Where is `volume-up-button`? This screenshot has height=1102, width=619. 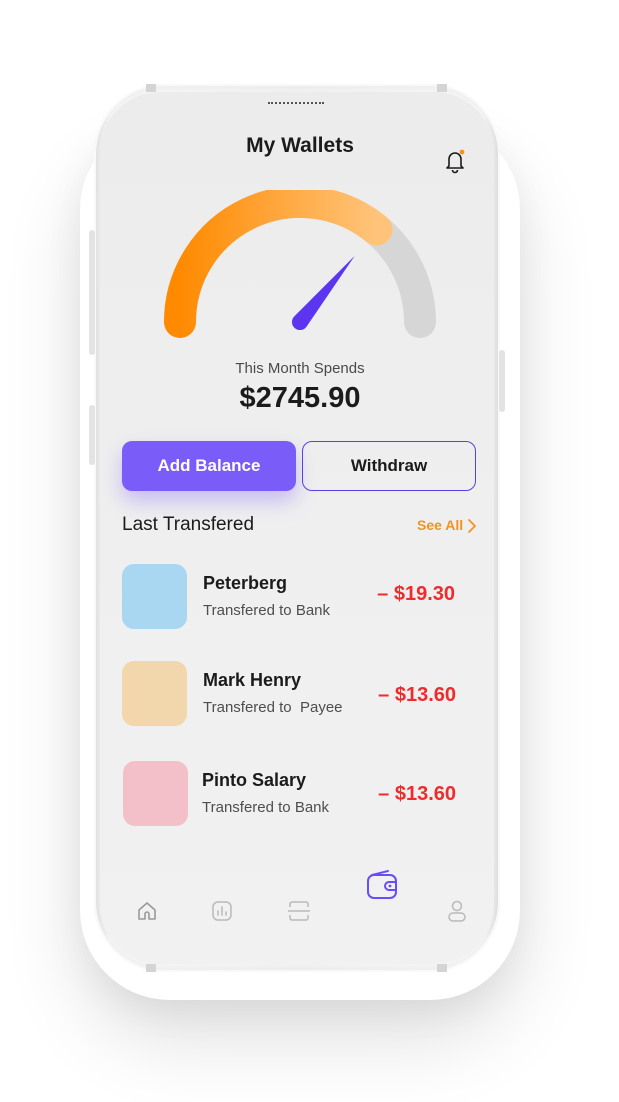
volume-up-button is located at coordinates (92, 292).